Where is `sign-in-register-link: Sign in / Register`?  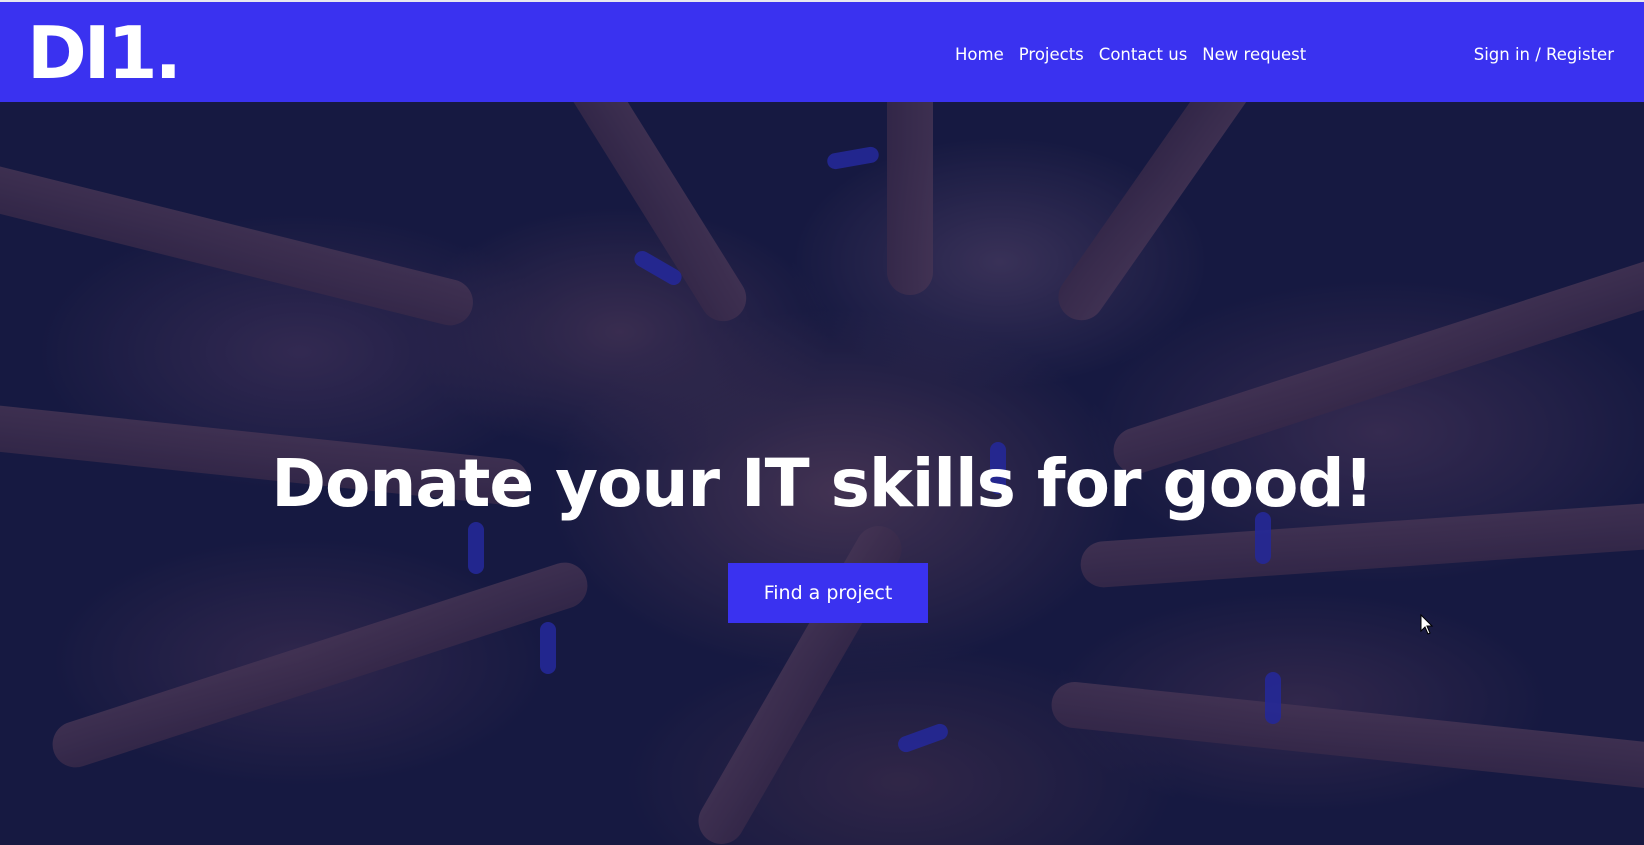
sign-in-register-link: Sign in / Register is located at coordinates (1544, 55).